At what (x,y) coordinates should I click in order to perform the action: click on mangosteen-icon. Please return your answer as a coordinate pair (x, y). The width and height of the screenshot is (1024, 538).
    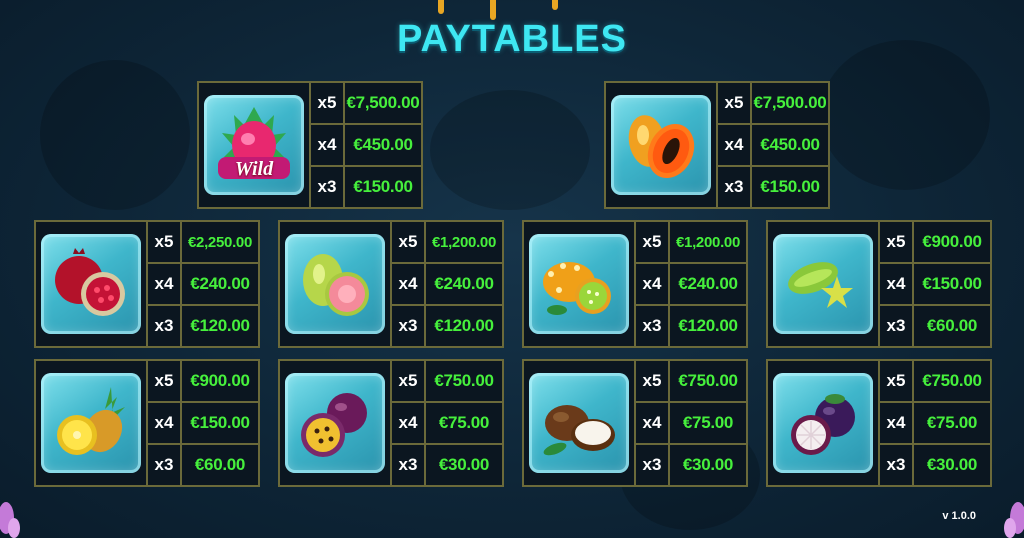
    Looking at the image, I should click on (823, 424).